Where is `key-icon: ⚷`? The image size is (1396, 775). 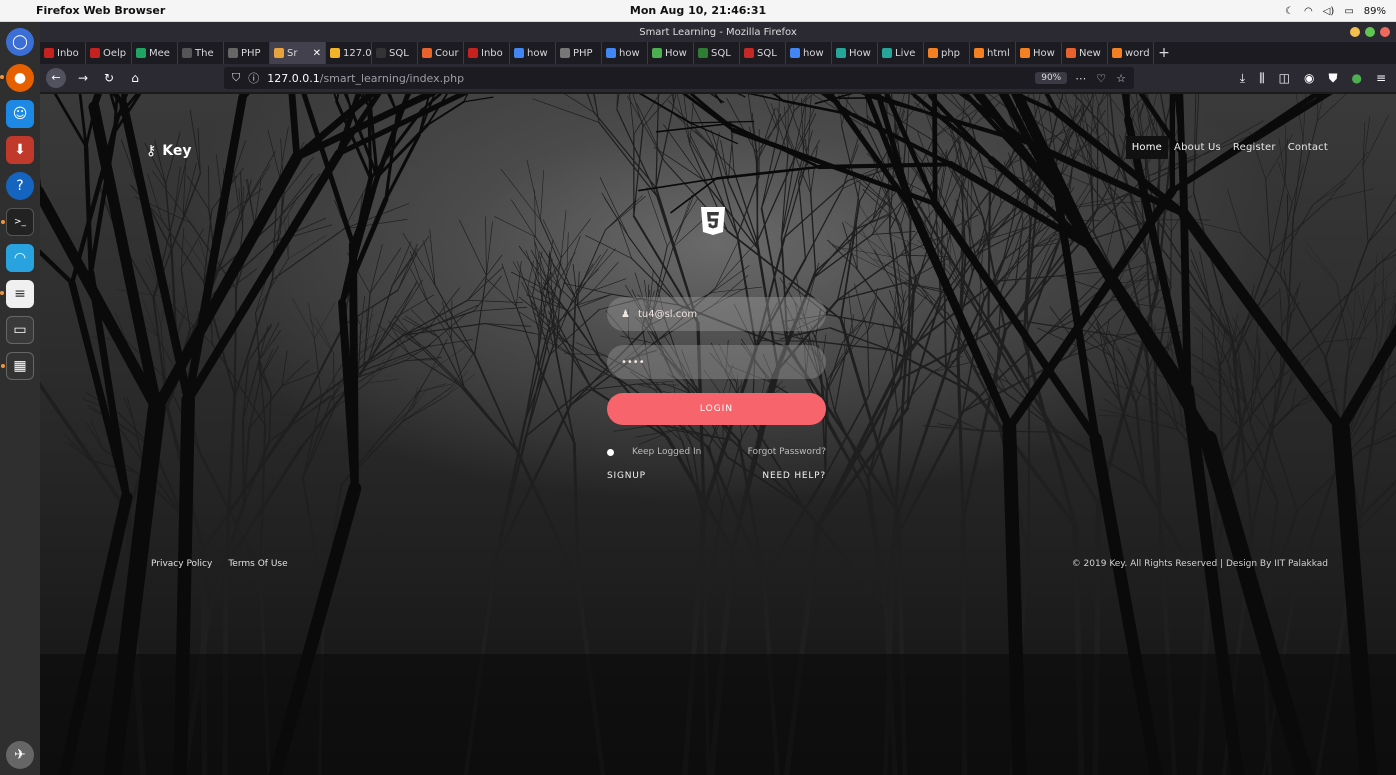 key-icon: ⚷ is located at coordinates (151, 151).